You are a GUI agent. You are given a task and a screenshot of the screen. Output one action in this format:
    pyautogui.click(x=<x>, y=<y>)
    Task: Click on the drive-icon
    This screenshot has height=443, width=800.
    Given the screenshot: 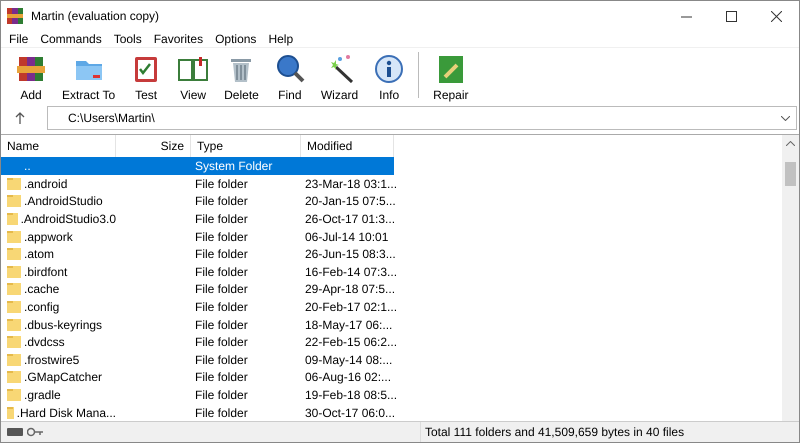 What is the action you would take?
    pyautogui.click(x=15, y=432)
    